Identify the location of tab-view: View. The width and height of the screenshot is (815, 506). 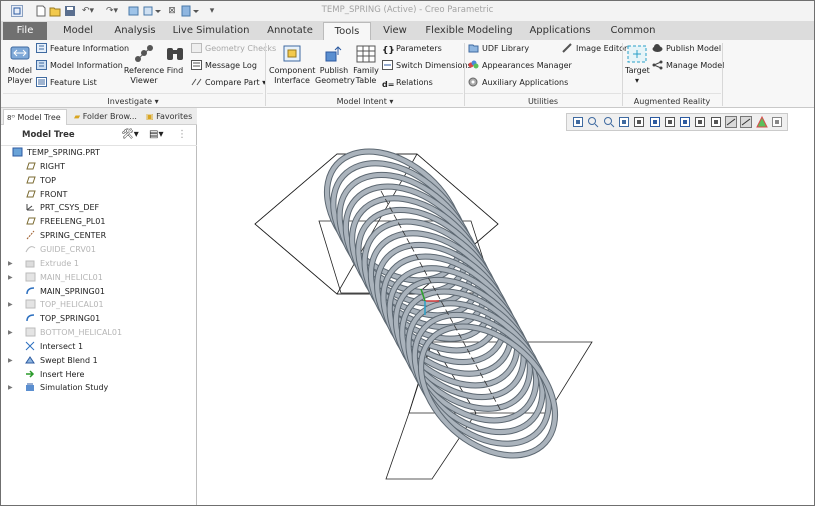
(395, 31).